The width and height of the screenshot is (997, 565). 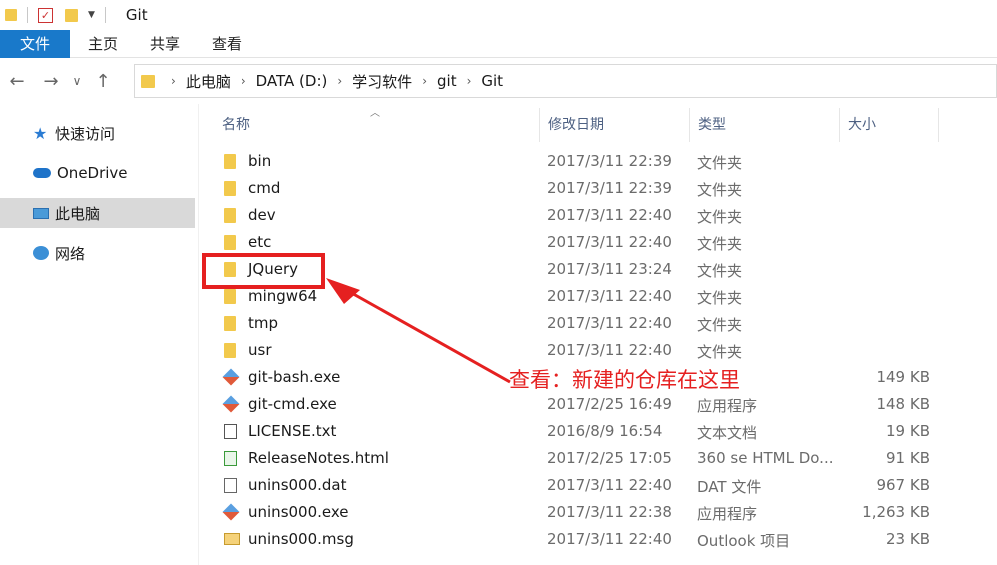 I want to click on address-bar: › 此电脑 › DATA (D:) › 学习软件 › git › Git, so click(x=565, y=81).